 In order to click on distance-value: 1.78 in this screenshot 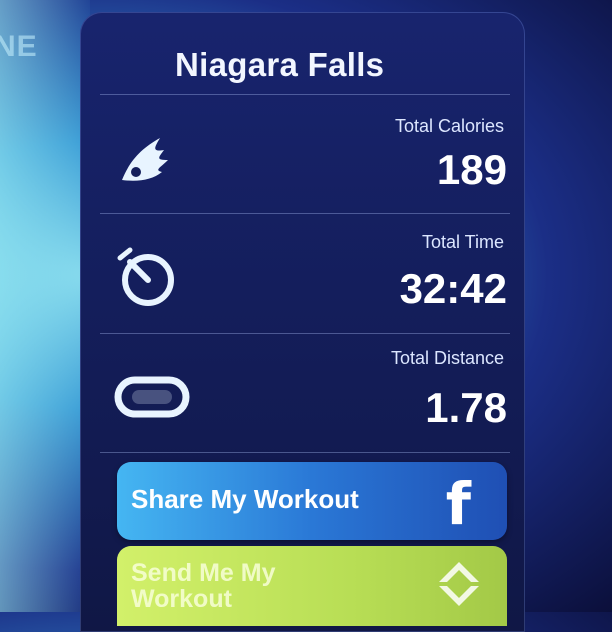, I will do `click(466, 407)`.